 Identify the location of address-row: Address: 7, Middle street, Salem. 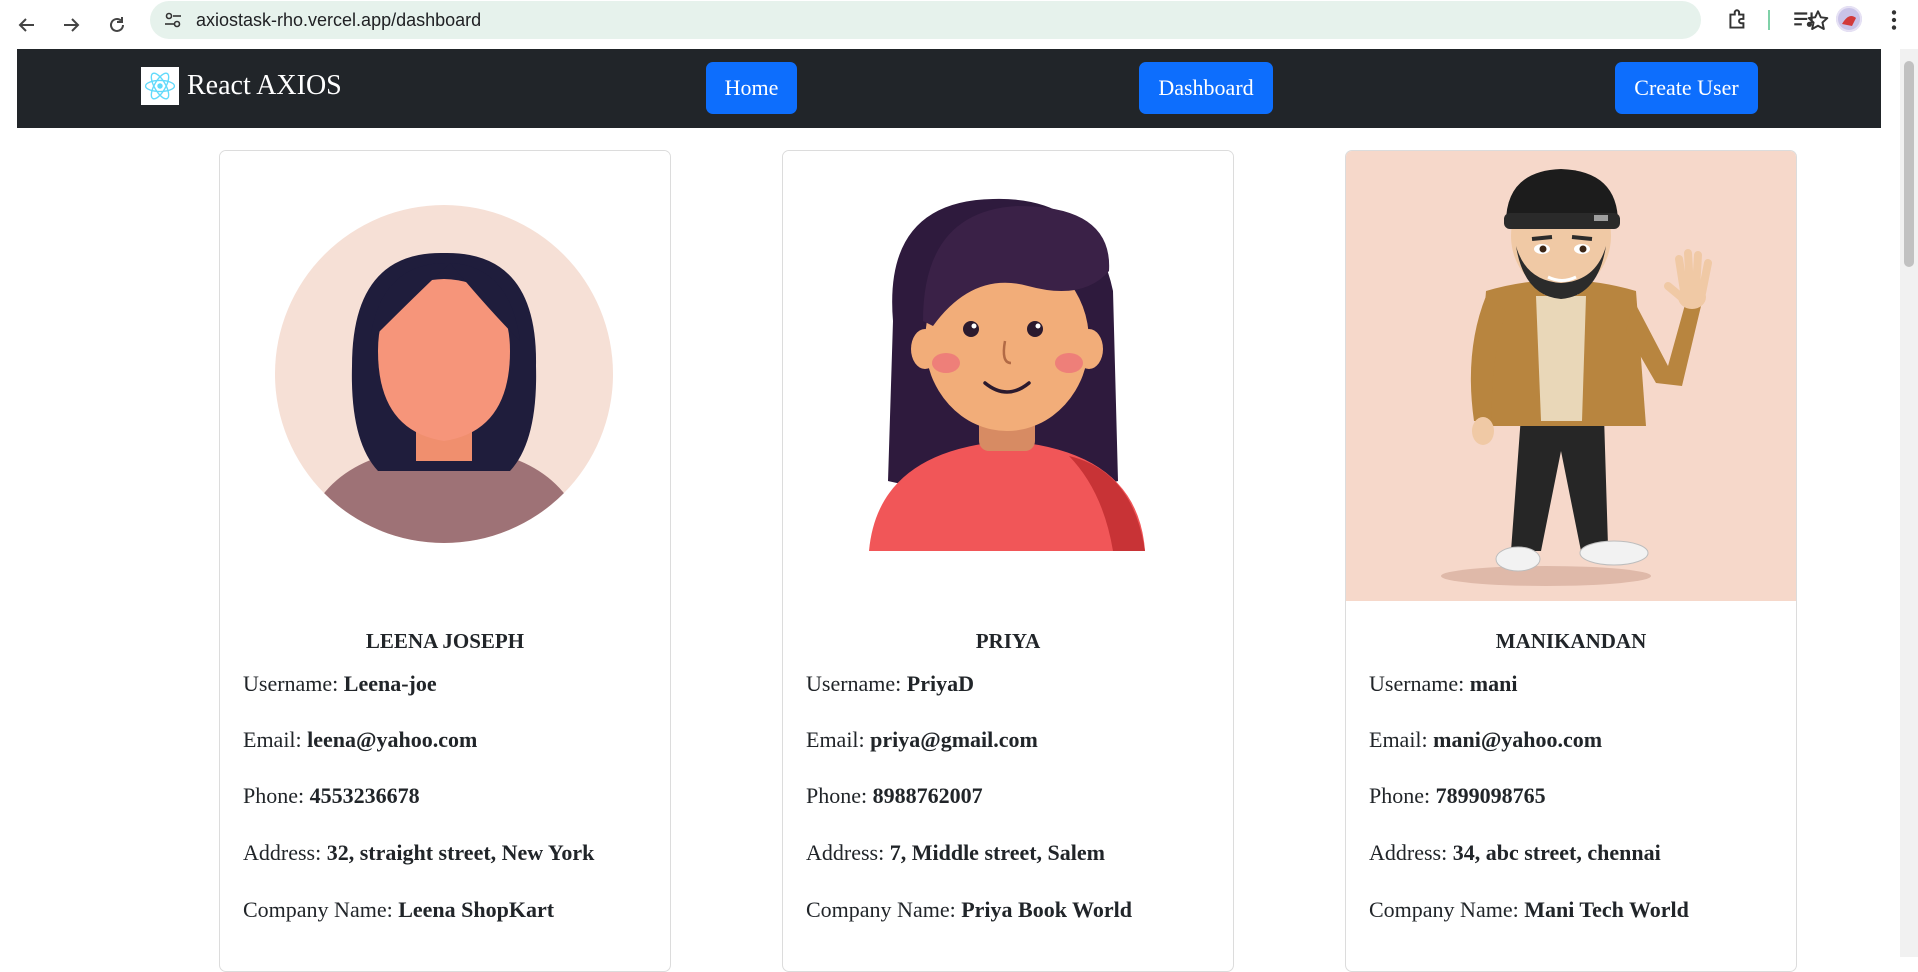
(955, 852).